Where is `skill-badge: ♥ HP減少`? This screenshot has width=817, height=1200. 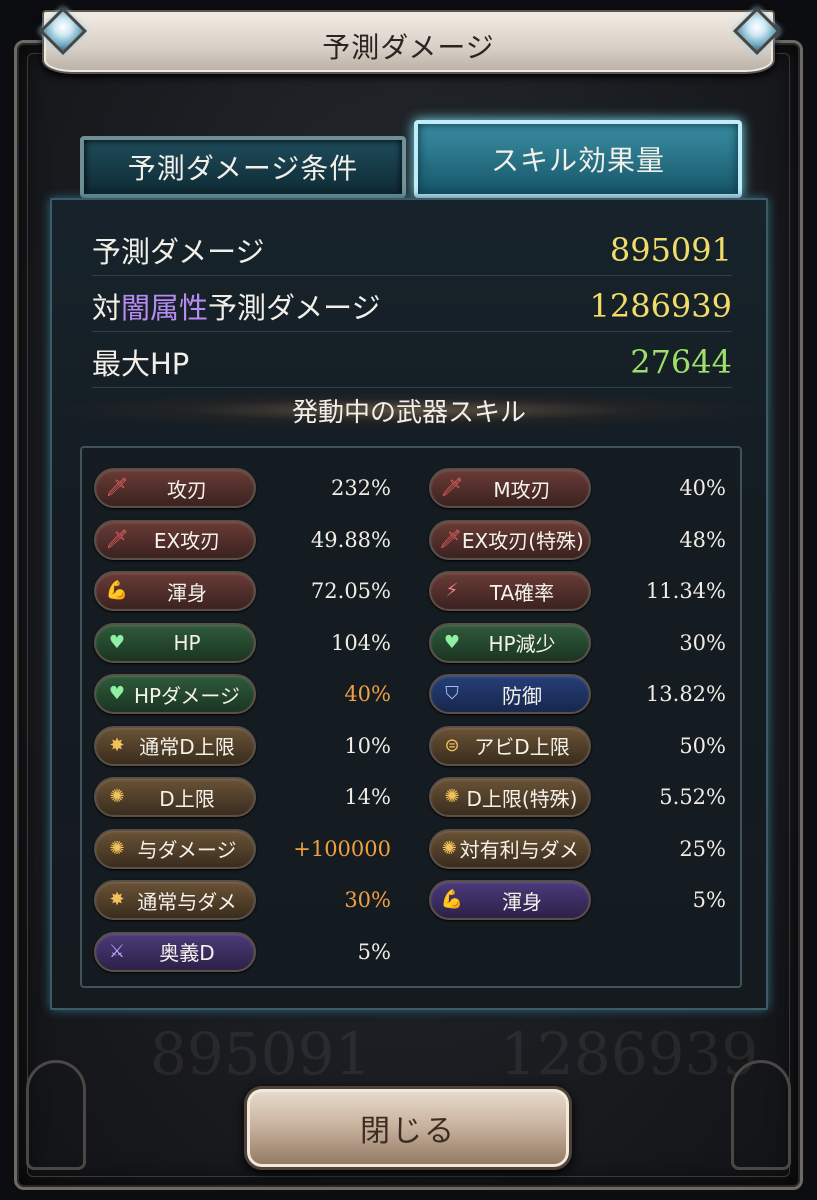
skill-badge: ♥ HP減少 is located at coordinates (510, 642).